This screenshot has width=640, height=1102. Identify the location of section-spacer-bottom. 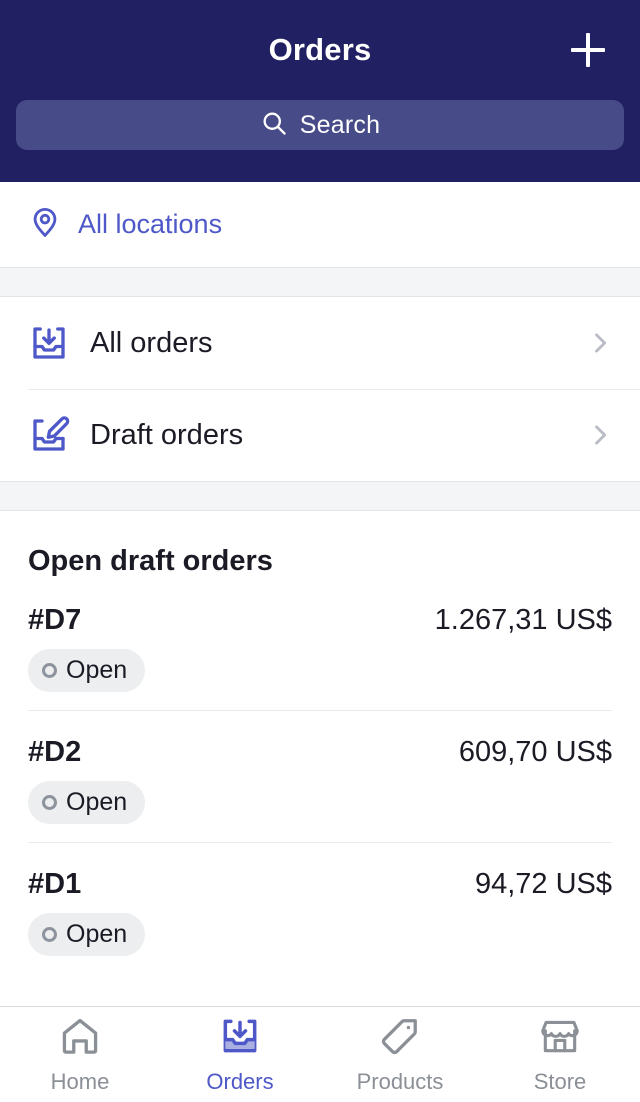
(320, 496).